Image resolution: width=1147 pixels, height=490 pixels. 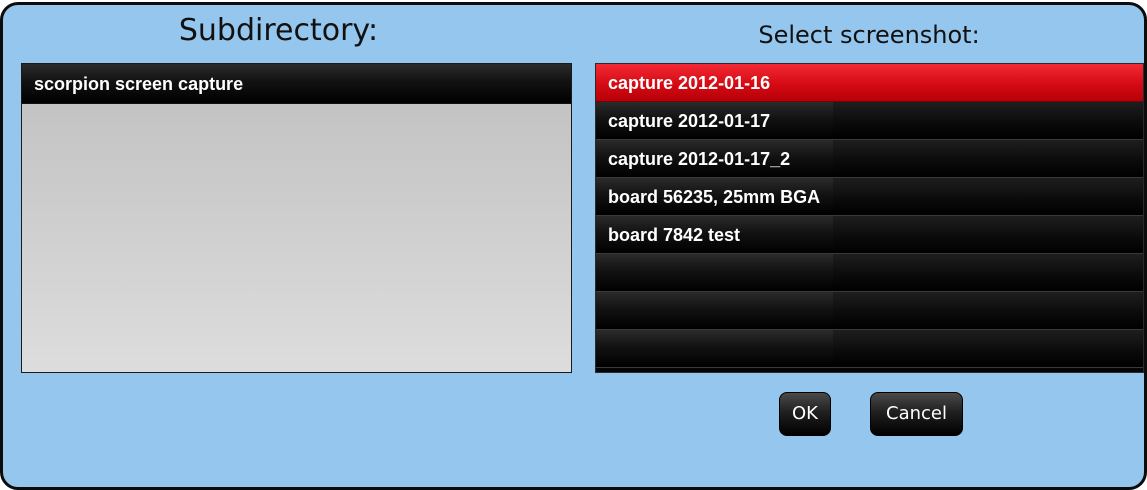 I want to click on screenshot-item-label: capture 2012-01-17_2, so click(x=699, y=159).